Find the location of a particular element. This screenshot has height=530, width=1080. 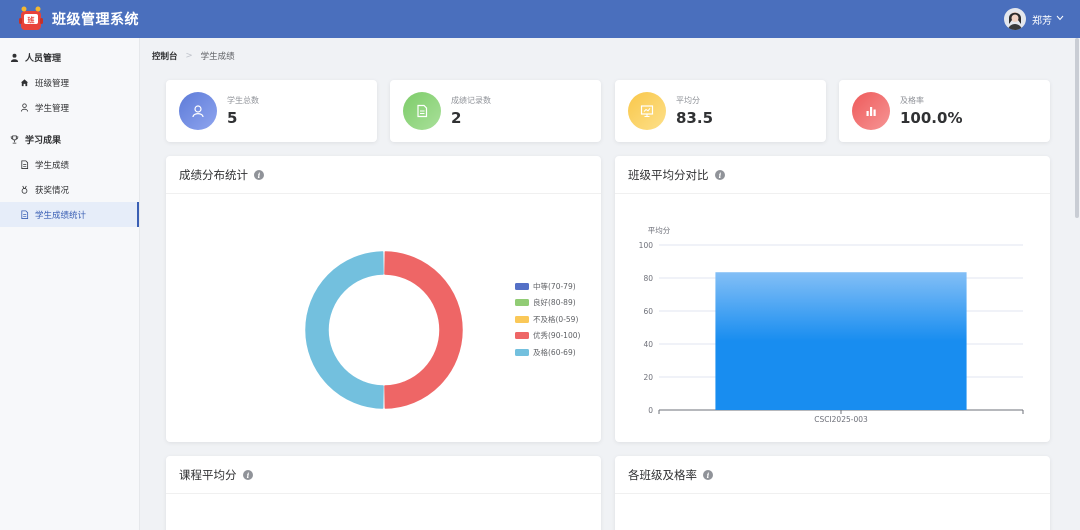

bar-chart: 0 20 40 60 80 100 平均分 CSCI2025-003 is located at coordinates (831, 324).